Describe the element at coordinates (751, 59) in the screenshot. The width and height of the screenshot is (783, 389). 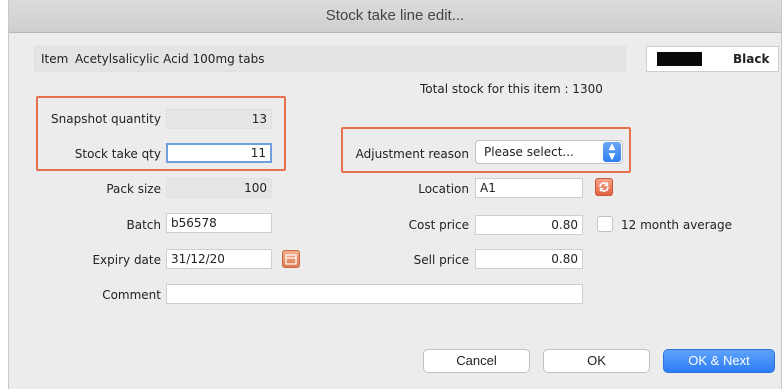
I see `color-name: Black` at that location.